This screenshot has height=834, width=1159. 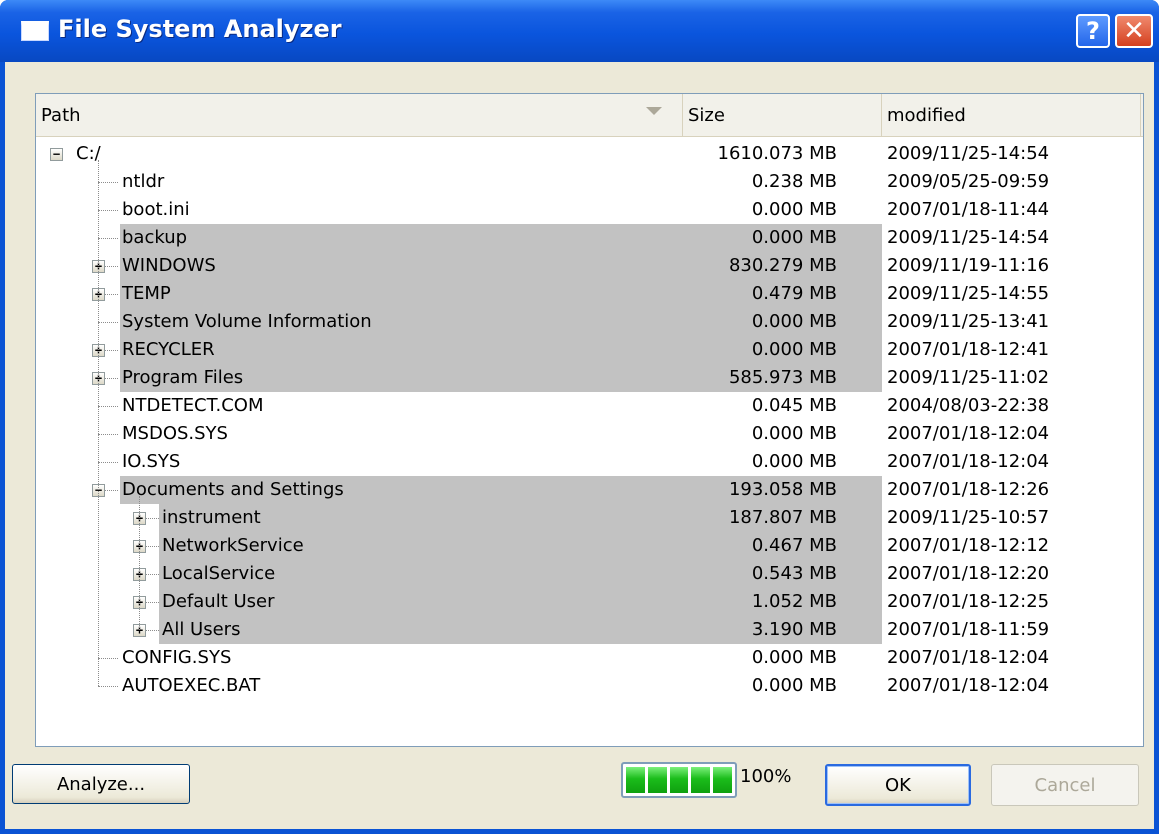 I want to click on tree-row: + NetworkService 0.467 MB 2007/01/18-12:12, so click(x=589, y=546).